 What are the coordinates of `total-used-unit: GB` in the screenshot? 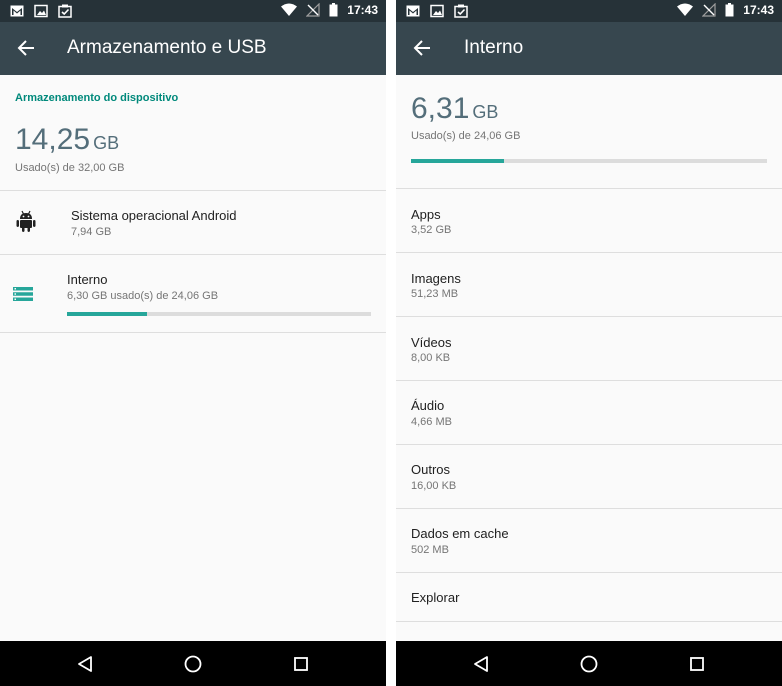 It's located at (106, 143).